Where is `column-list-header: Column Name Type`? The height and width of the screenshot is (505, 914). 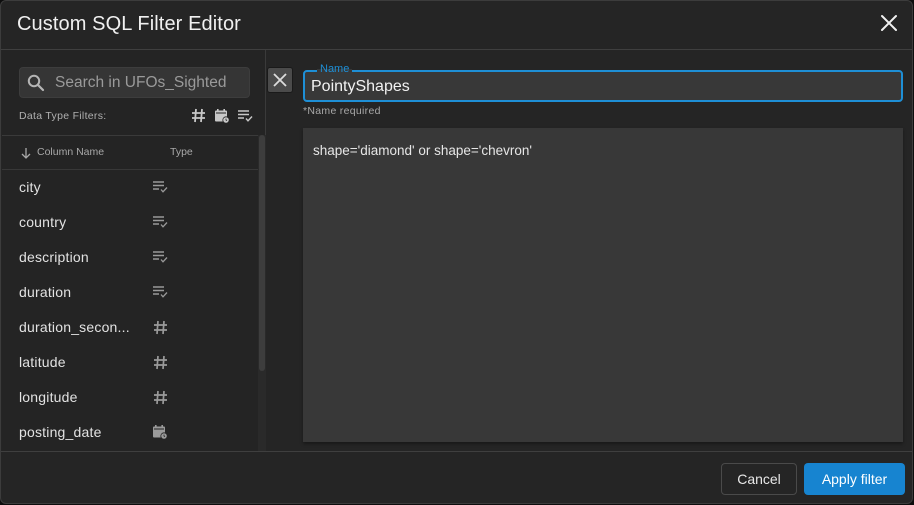
column-list-header: Column Name Type is located at coordinates (130, 152).